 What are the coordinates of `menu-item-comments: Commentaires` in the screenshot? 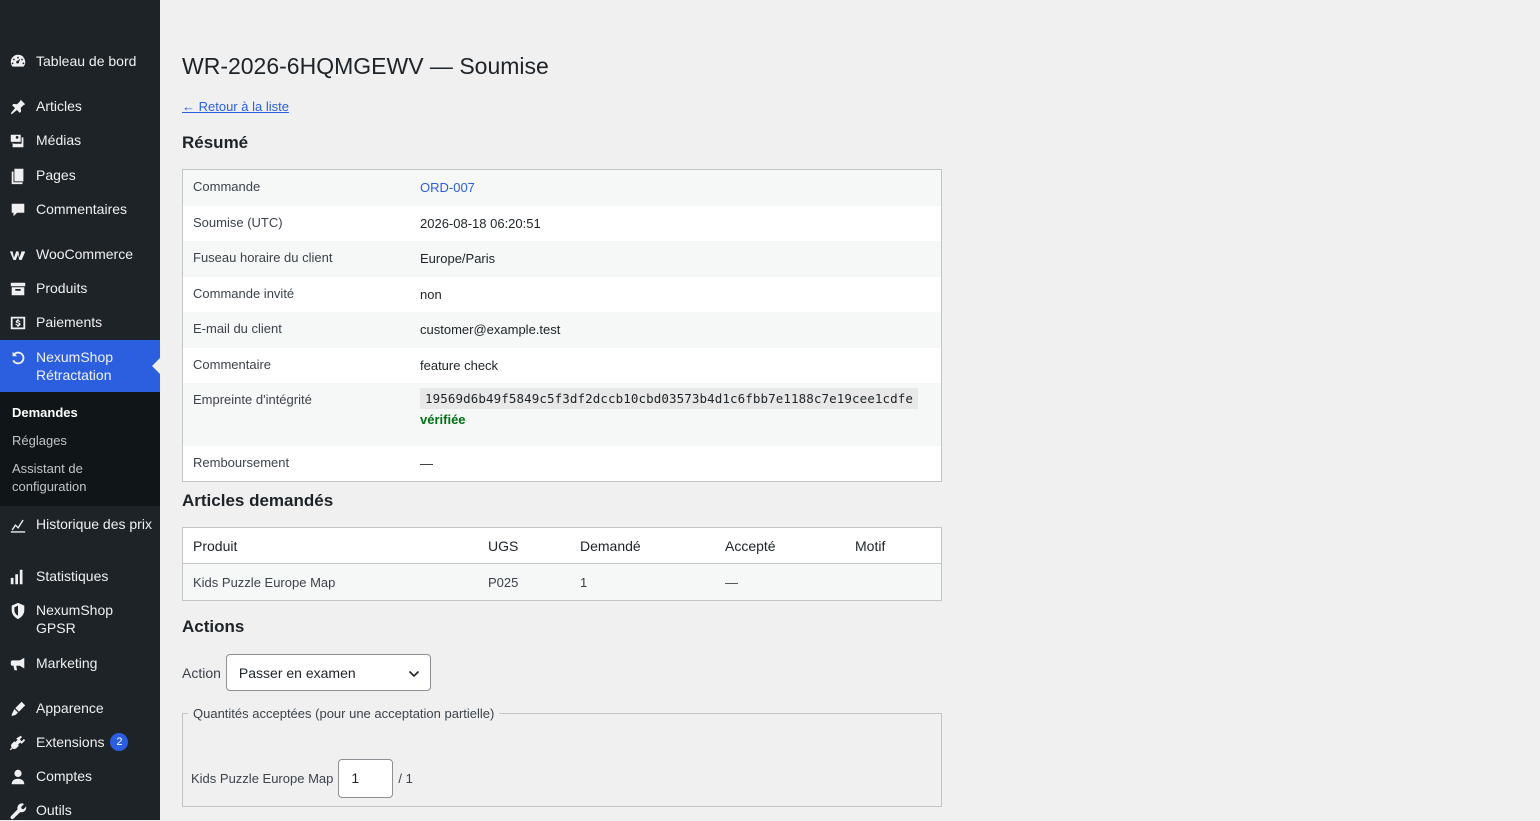 It's located at (80, 210).